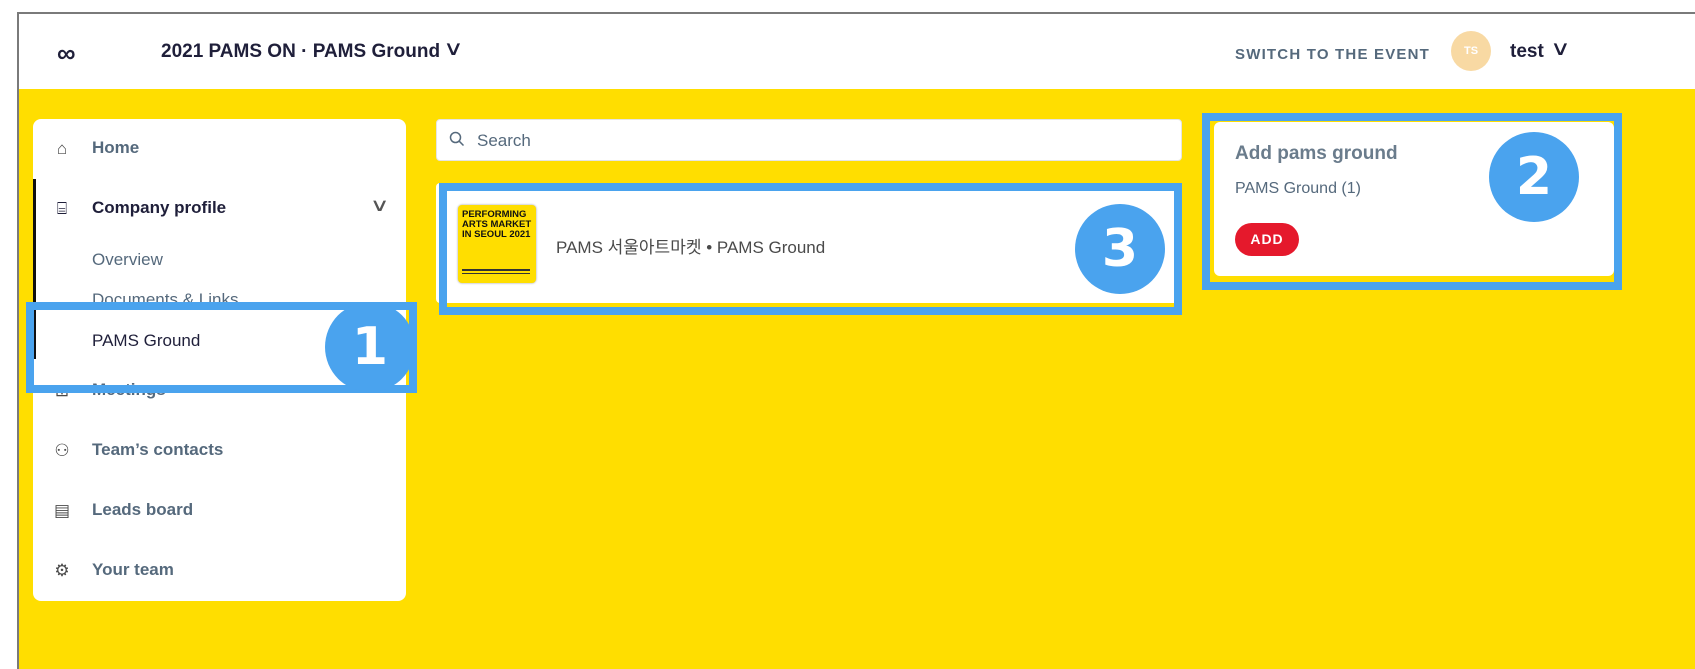 The image size is (1695, 669). I want to click on search-icon, so click(457, 139).